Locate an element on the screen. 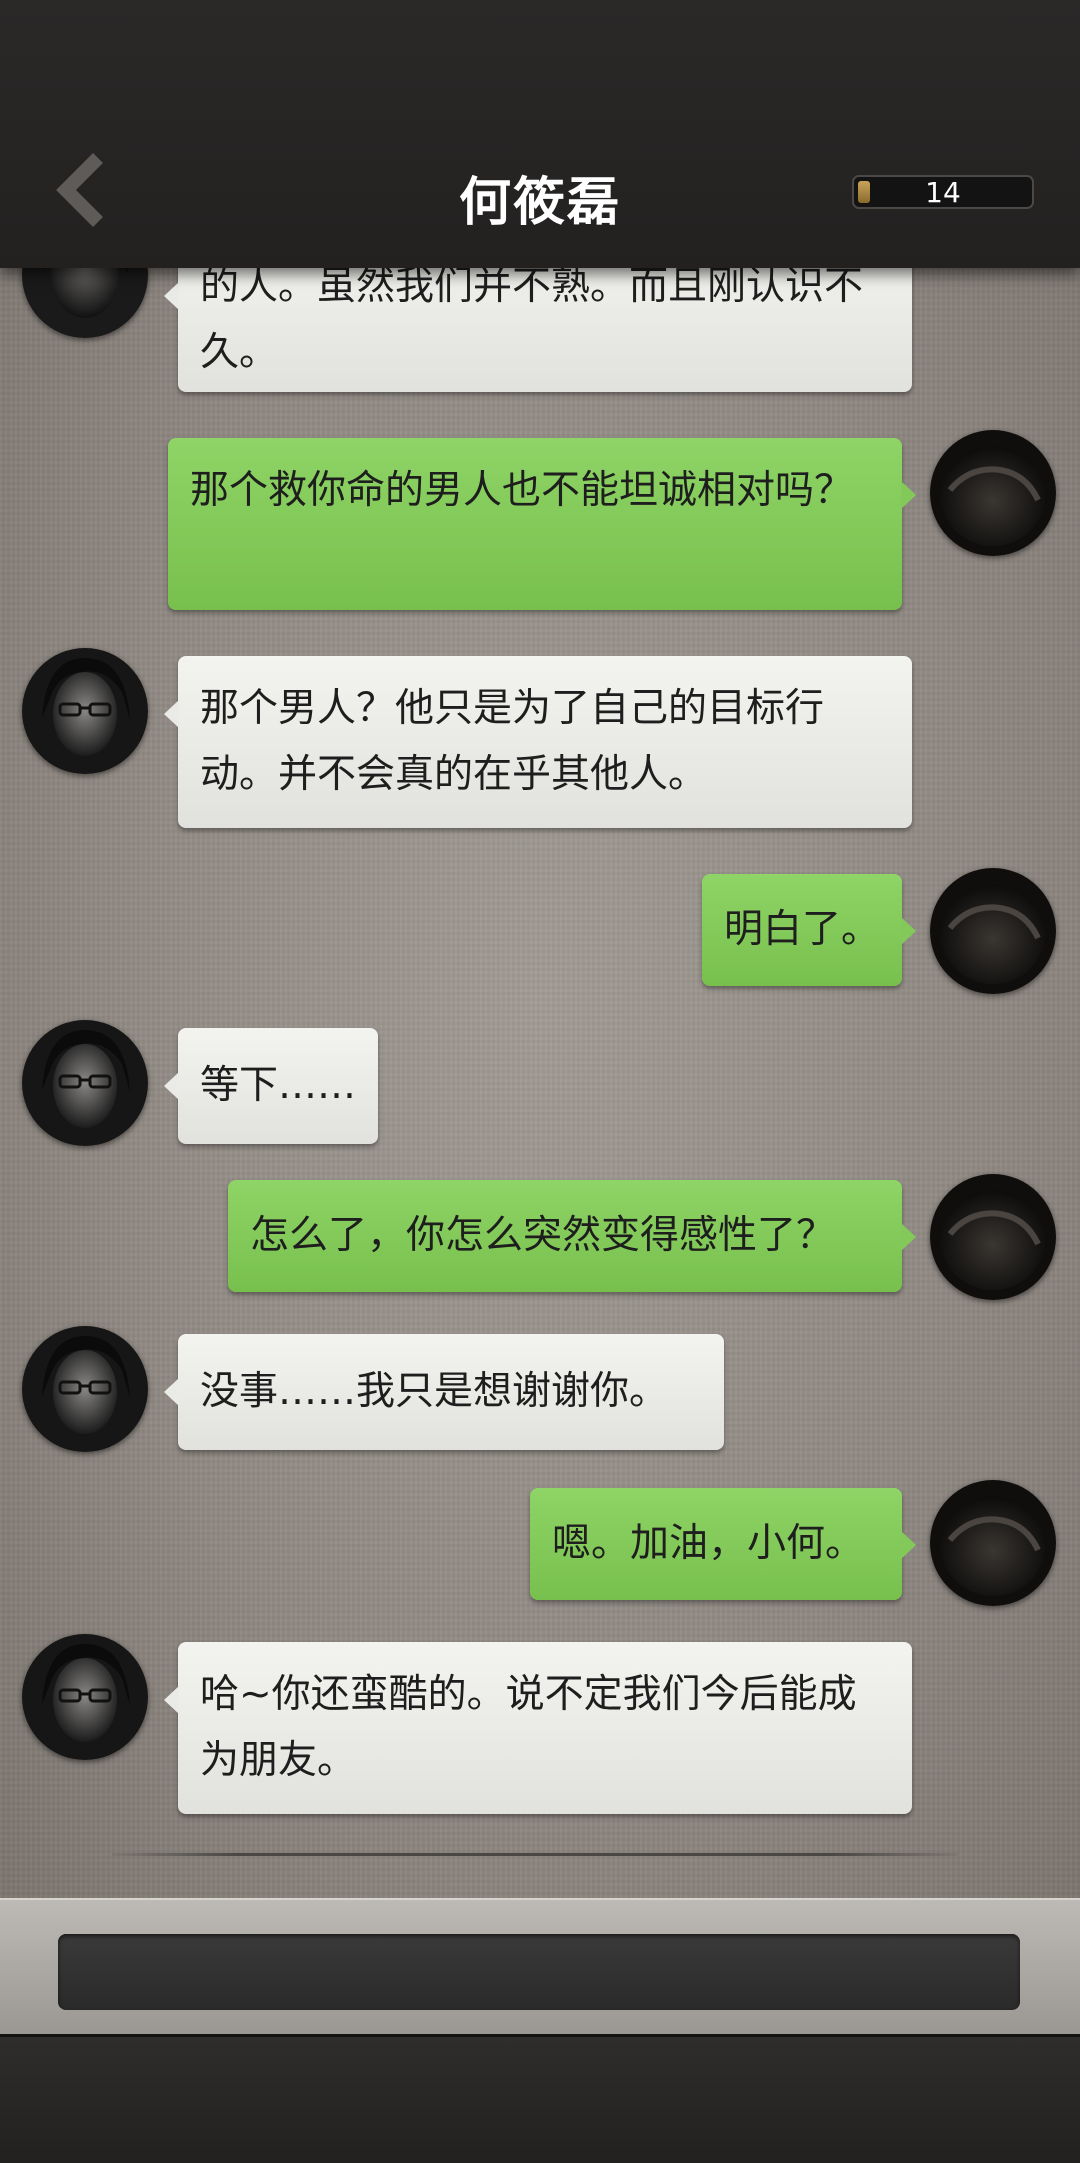 Image resolution: width=1080 pixels, height=2163 pixels. message-bubble-left: 那个男人？他只是为了自己的目标行动。并不会真的在乎其他人。 is located at coordinates (538, 742).